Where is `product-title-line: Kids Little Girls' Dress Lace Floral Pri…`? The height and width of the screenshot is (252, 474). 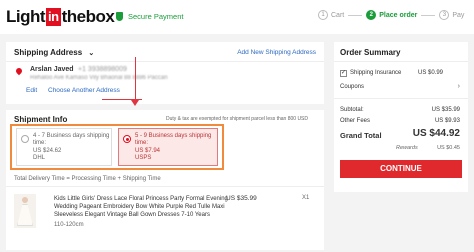
product-title-line: Kids Little Girls' Dress Lace Floral Pri… is located at coordinates (141, 199).